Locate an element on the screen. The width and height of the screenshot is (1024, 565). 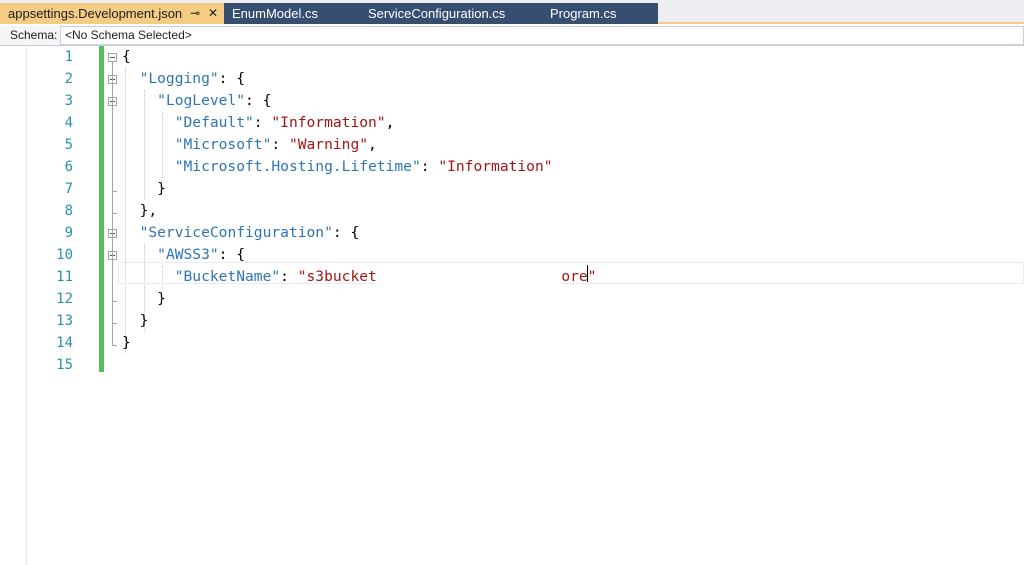
line-number: 2 is located at coordinates (68, 79).